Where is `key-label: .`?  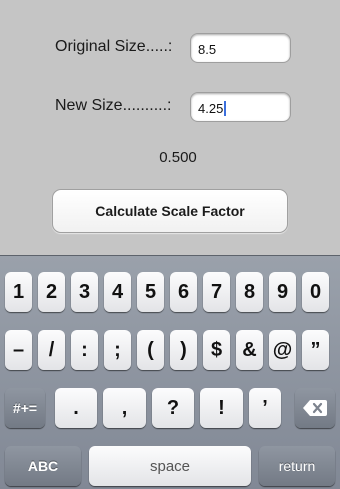 key-label: . is located at coordinates (76, 407).